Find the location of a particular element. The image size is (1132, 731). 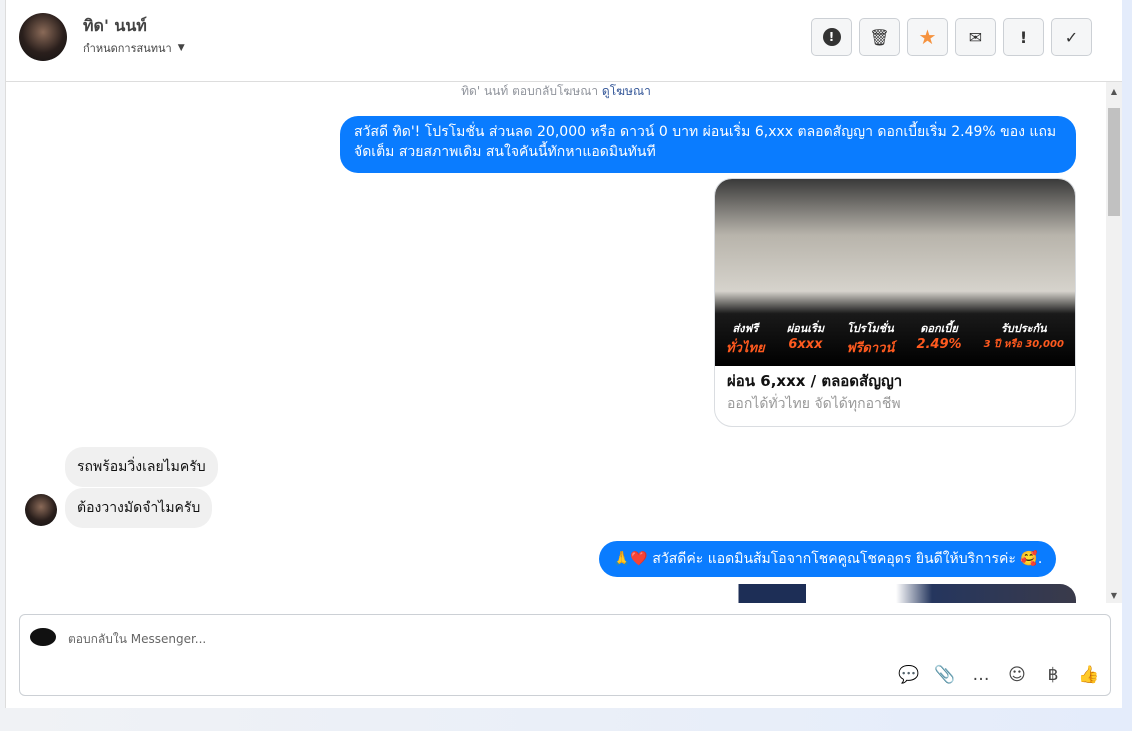

delete-button: 🗑 is located at coordinates (879, 37).